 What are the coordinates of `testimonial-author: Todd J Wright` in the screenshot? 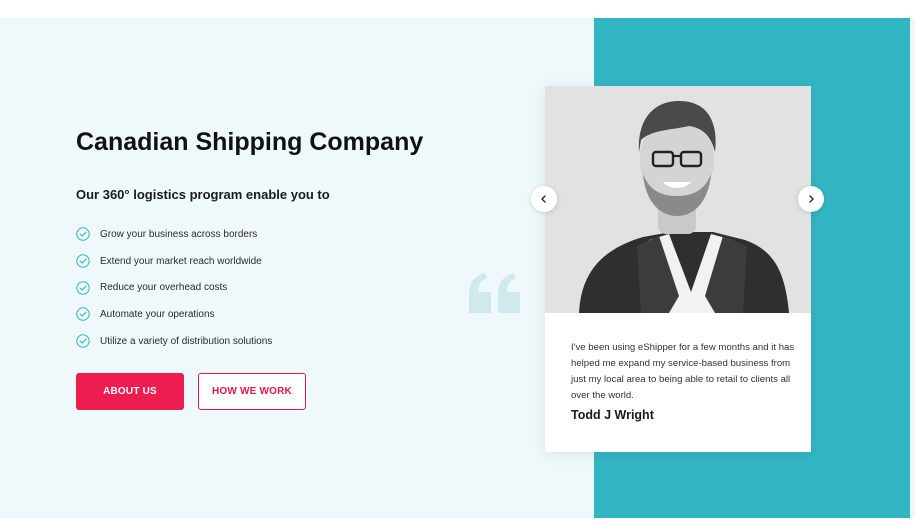 It's located at (612, 415).